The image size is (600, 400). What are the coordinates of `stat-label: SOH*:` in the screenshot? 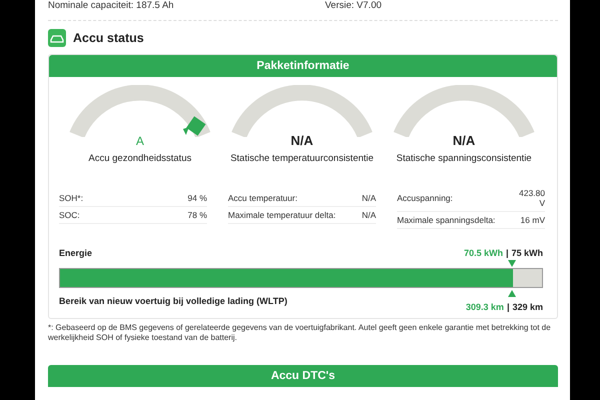 It's located at (71, 198).